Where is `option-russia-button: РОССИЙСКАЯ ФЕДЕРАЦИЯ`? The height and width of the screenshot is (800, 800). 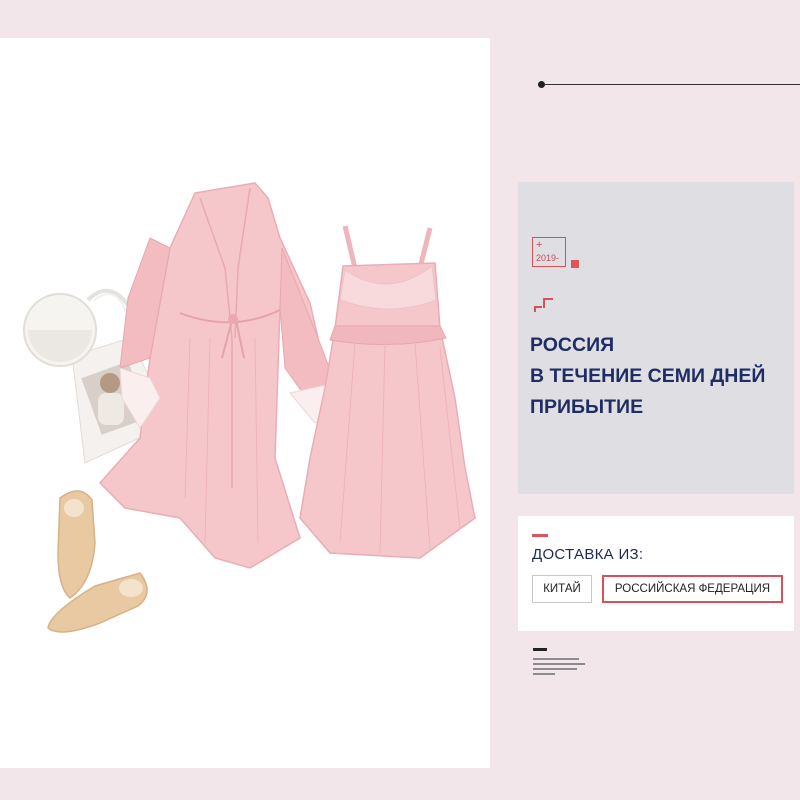
option-russia-button: РОССИЙСКАЯ ФЕДЕРАЦИЯ is located at coordinates (692, 589).